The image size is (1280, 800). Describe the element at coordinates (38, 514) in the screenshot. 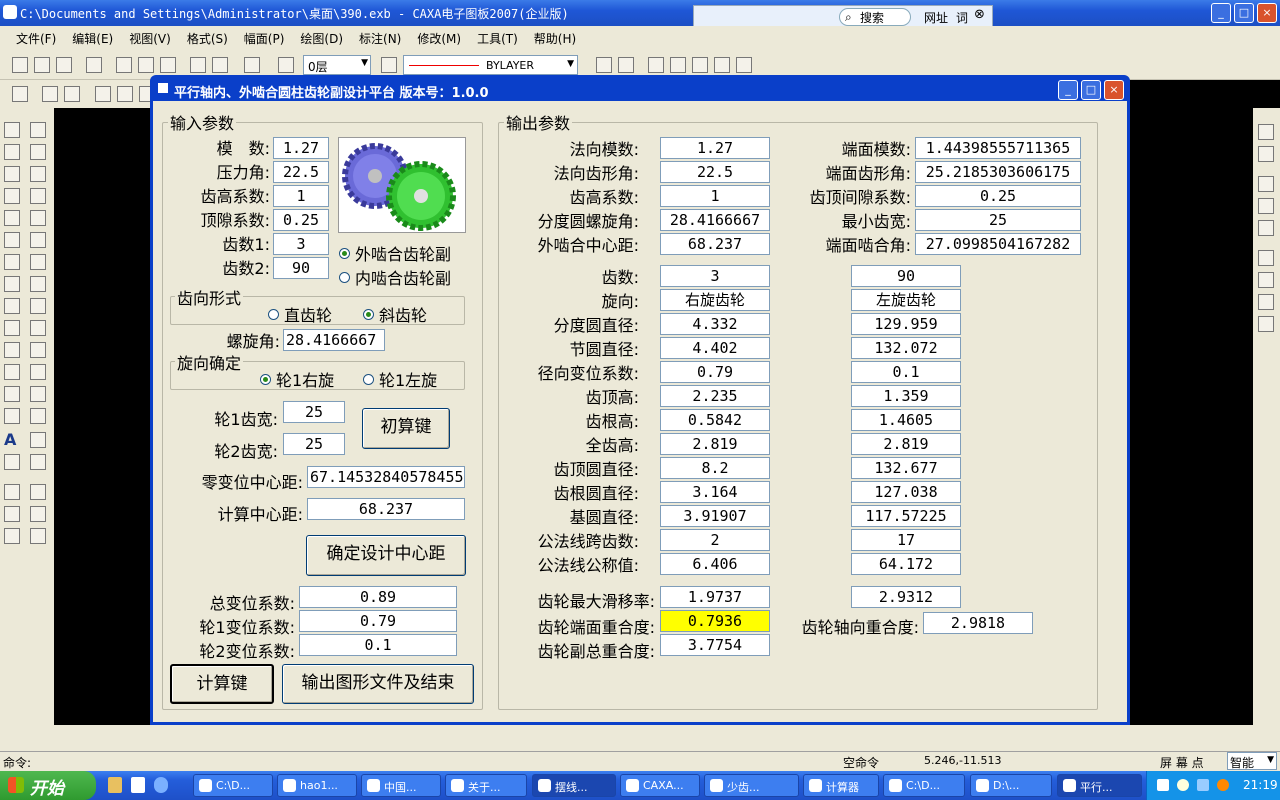

I see `tolerance-icon` at that location.